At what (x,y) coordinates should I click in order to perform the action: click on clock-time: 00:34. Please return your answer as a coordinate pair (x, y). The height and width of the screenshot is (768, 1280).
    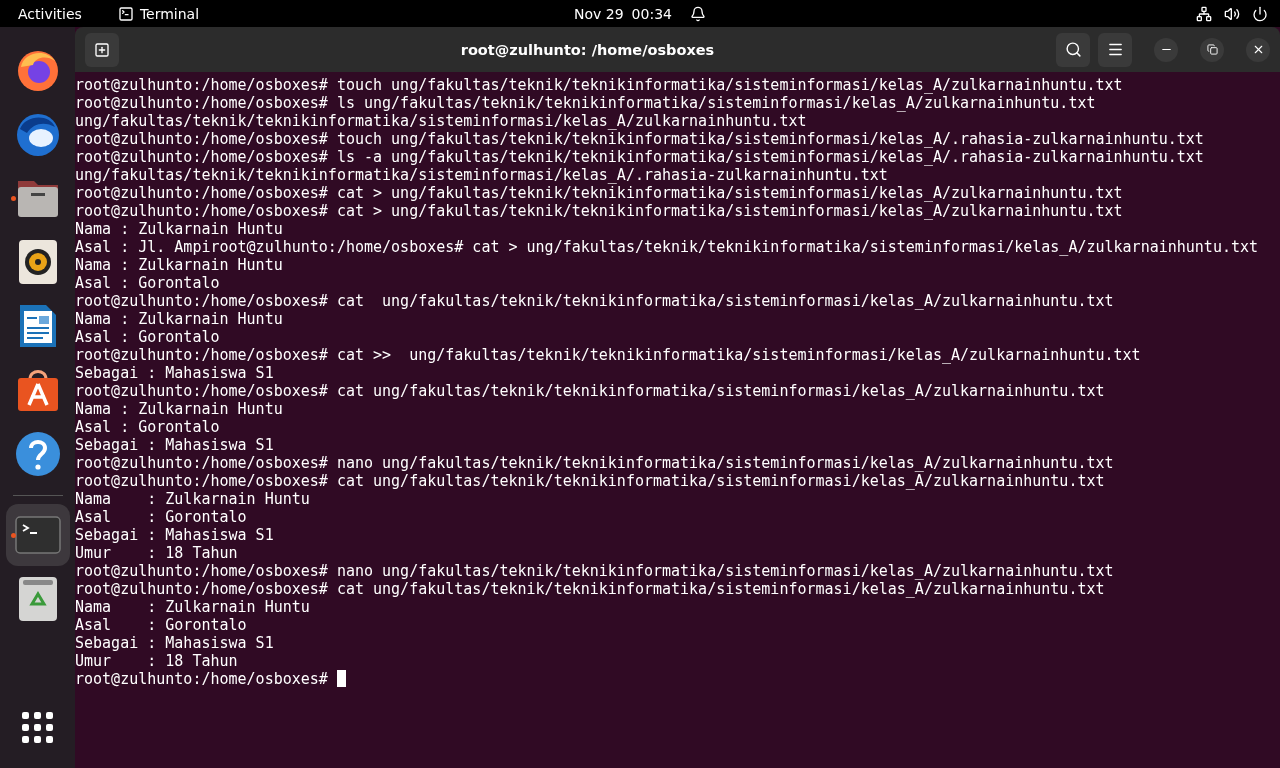
    Looking at the image, I should click on (651, 13).